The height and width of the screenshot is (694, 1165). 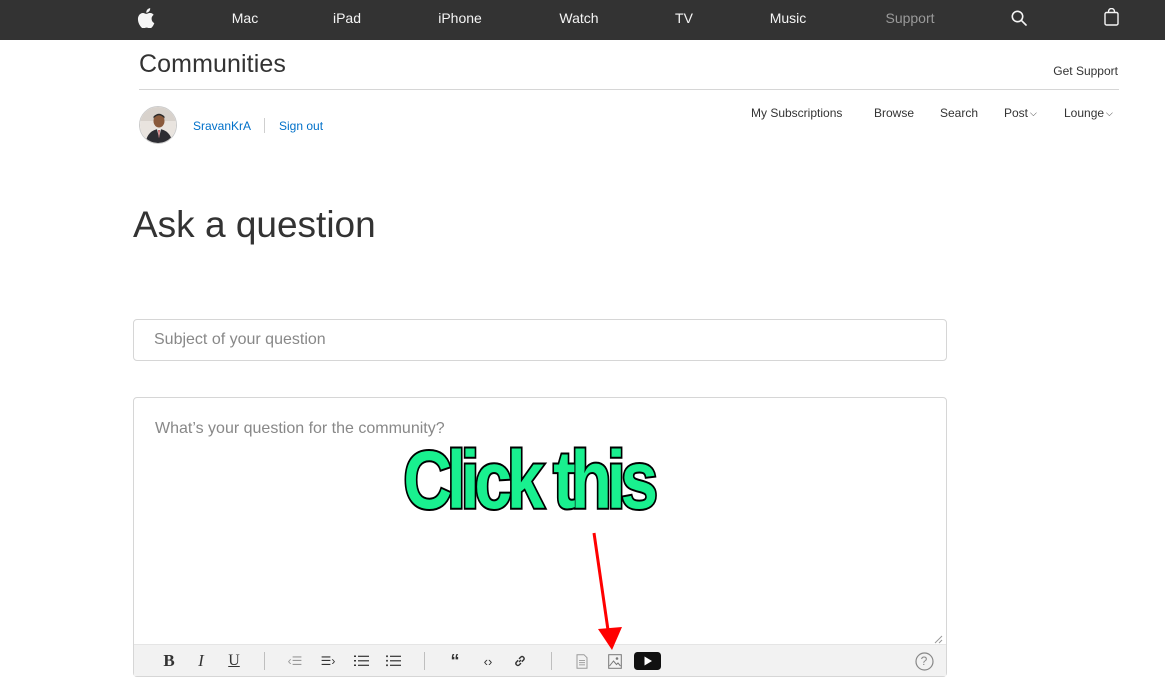 I want to click on nav-support: Support, so click(x=909, y=20).